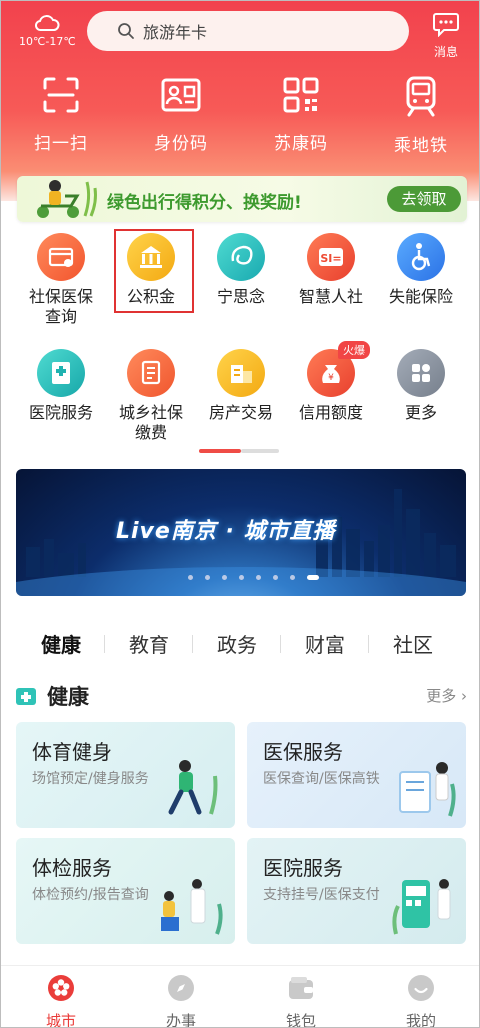  I want to click on highlight-box, so click(154, 271).